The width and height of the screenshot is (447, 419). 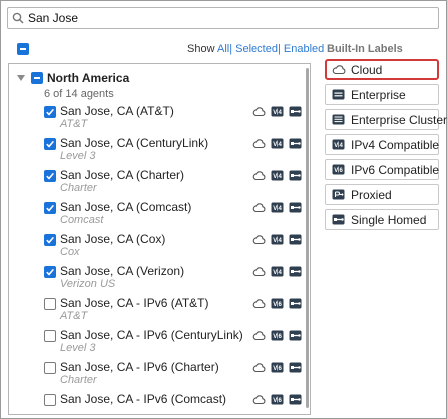 I want to click on show-selected-link: Selected, so click(x=256, y=49).